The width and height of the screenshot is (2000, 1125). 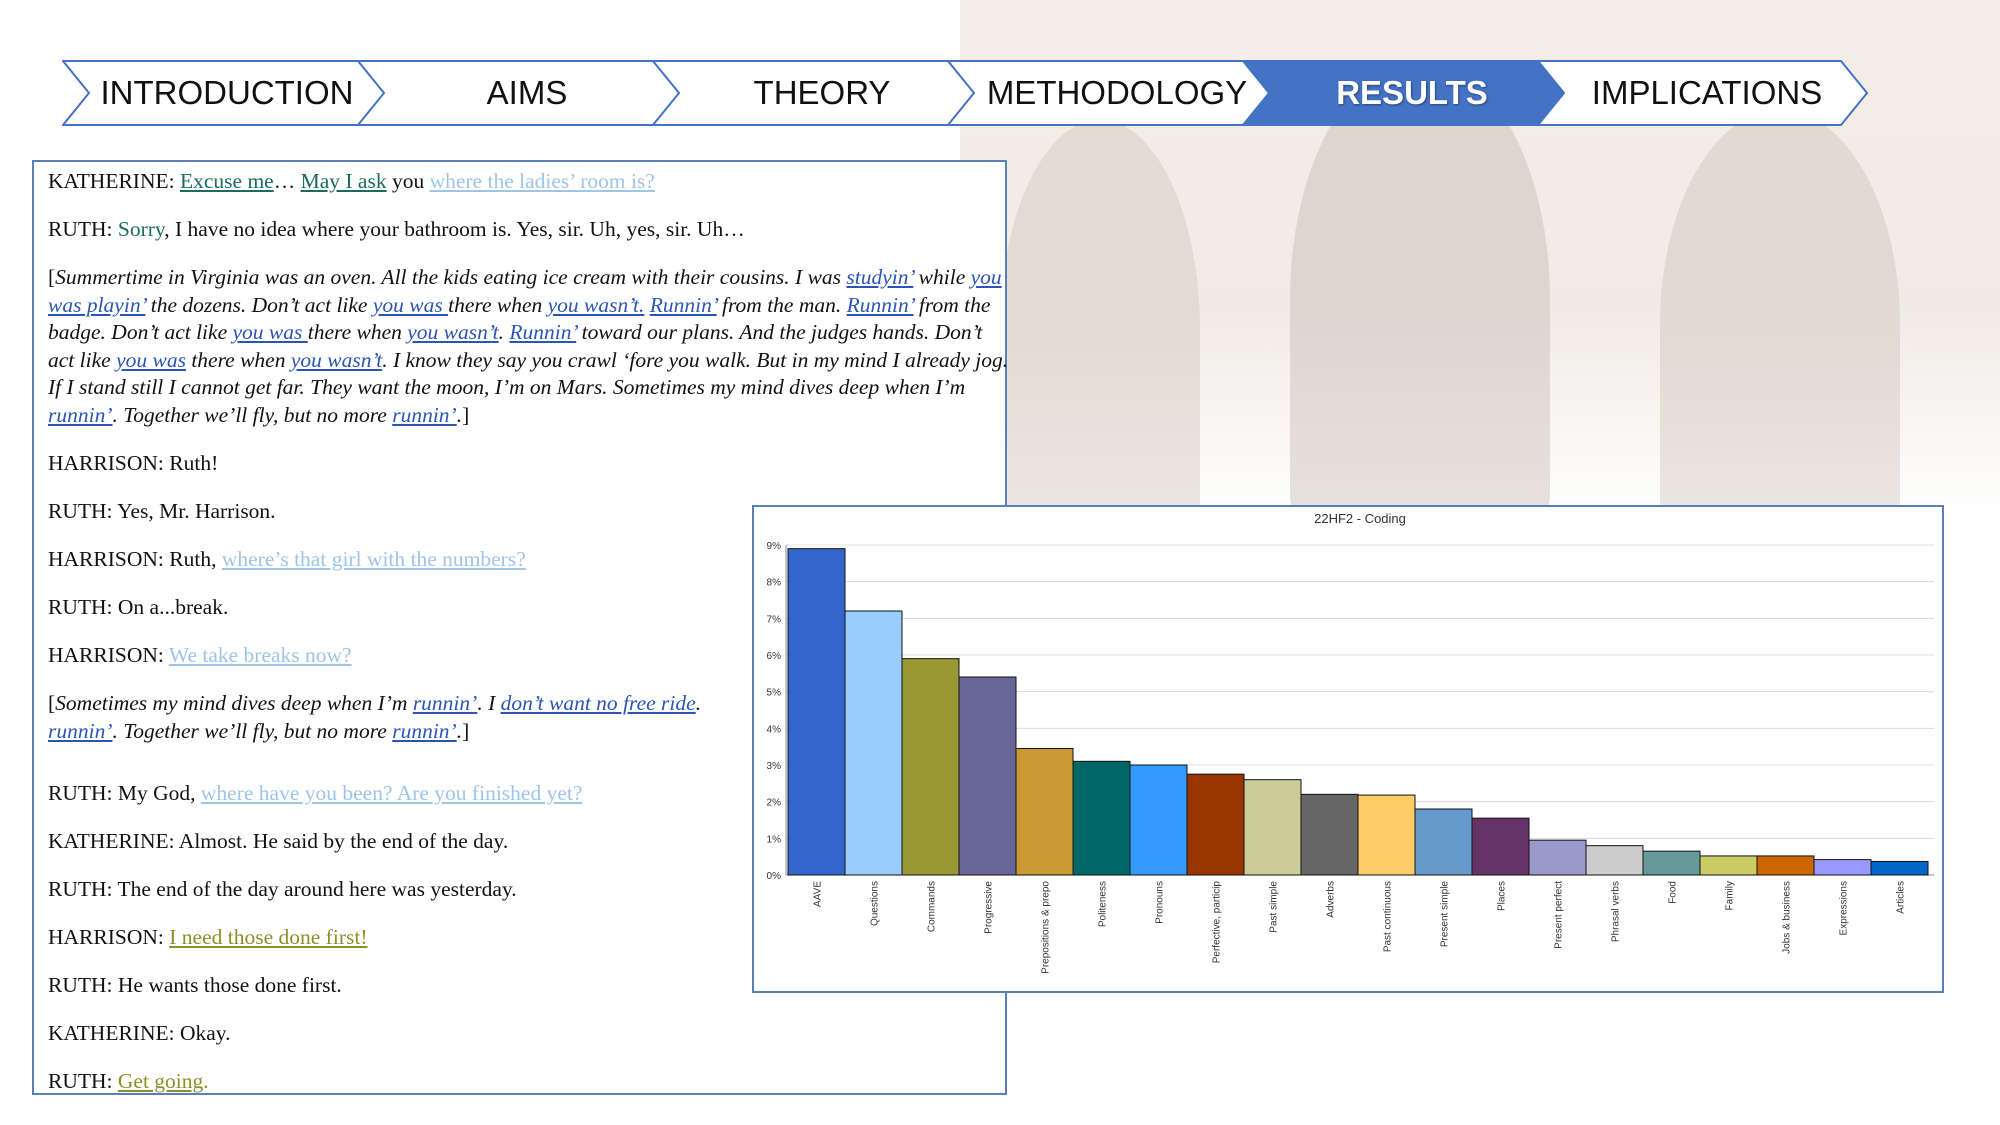 What do you see at coordinates (1707, 92) in the screenshot?
I see `nav-tab-label: IMPLICATIONS` at bounding box center [1707, 92].